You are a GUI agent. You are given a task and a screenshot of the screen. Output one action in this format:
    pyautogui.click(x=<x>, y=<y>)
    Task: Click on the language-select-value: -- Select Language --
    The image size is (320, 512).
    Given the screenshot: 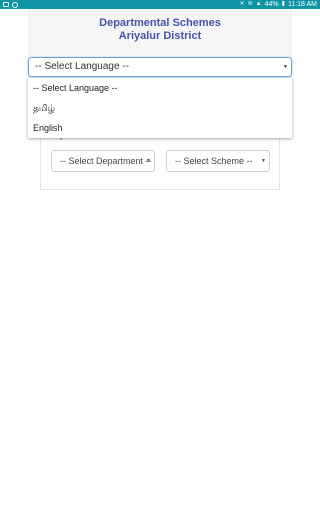 What is the action you would take?
    pyautogui.click(x=82, y=66)
    